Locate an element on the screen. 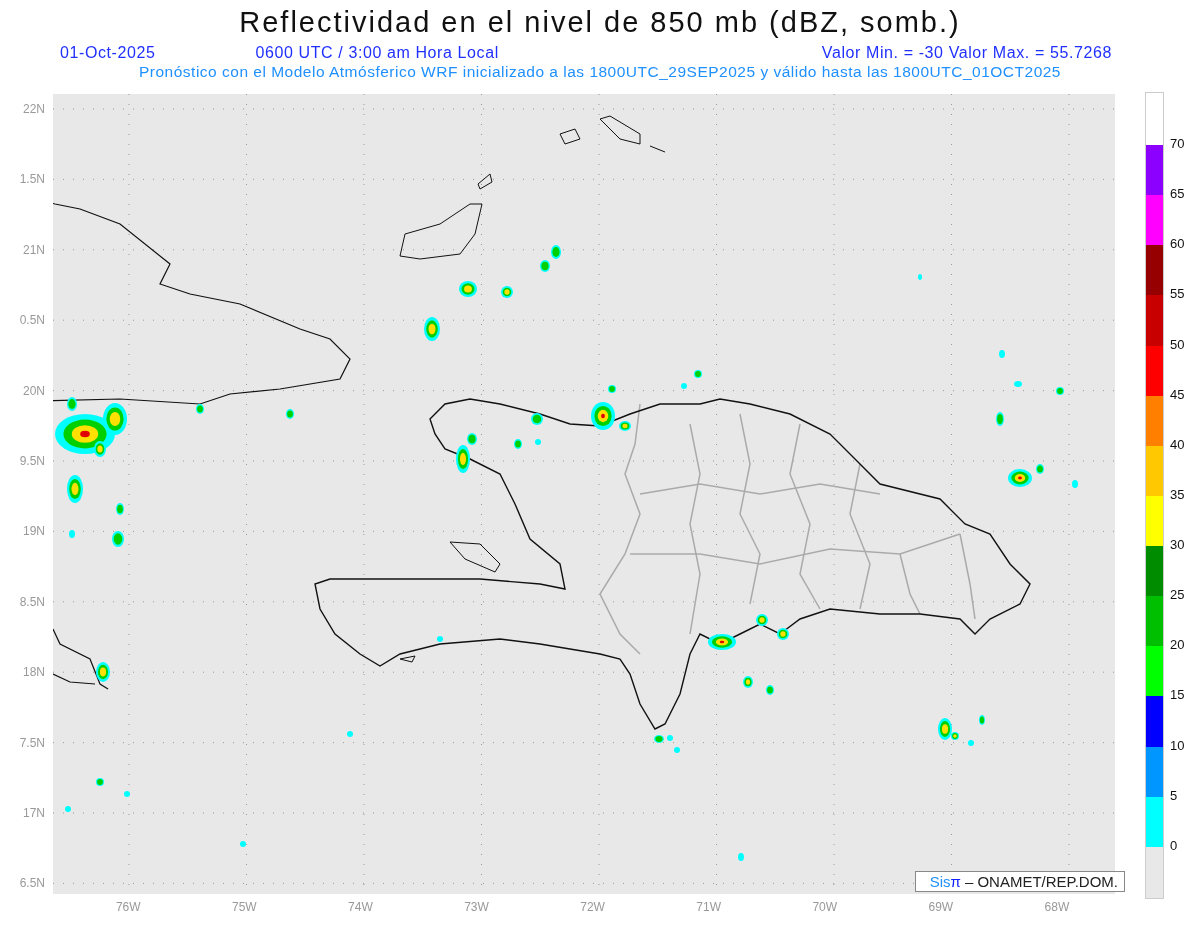 This screenshot has height=927, width=1200. time-text: 0600 UTC / 3:00 am Hora Local is located at coordinates (377, 53).